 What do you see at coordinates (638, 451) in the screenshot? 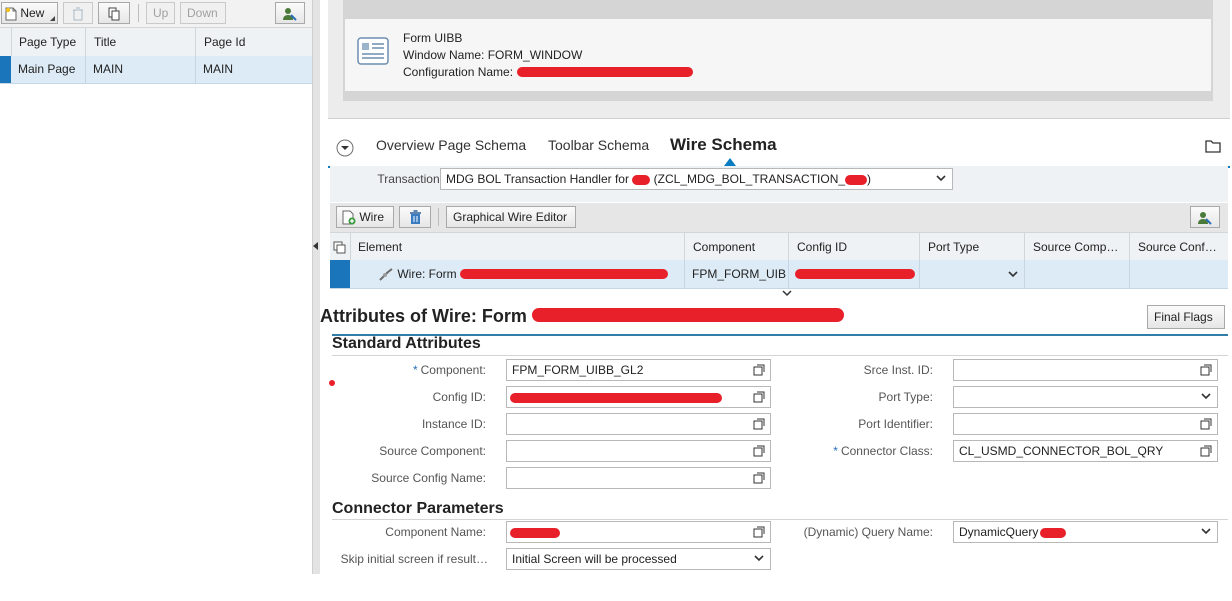
I see `source-component-field` at bounding box center [638, 451].